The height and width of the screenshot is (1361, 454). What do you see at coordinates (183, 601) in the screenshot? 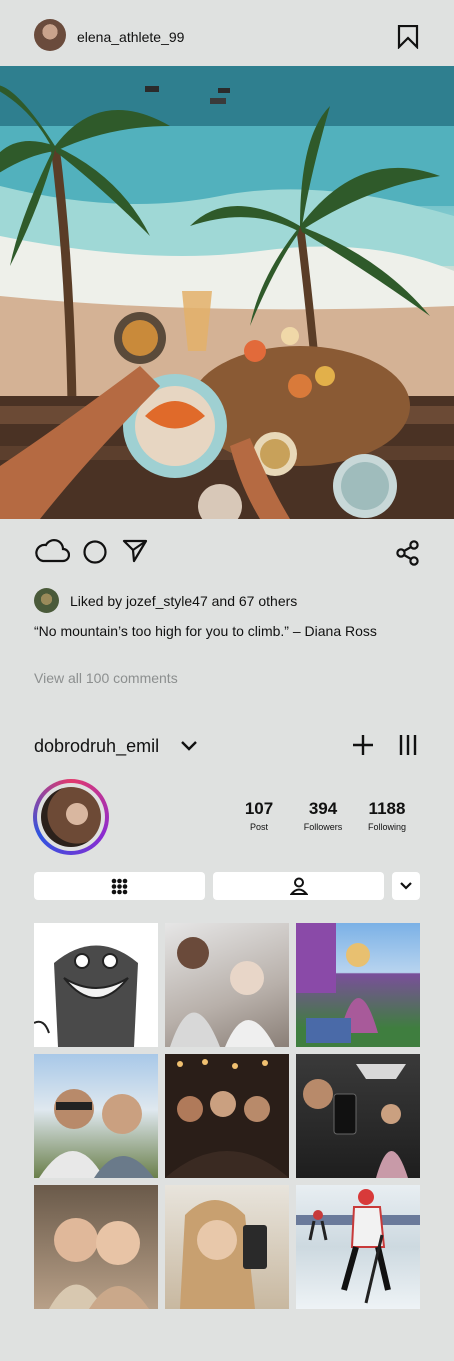
I see `liked-by-text: Liked by jozef_style47 and 67 others` at bounding box center [183, 601].